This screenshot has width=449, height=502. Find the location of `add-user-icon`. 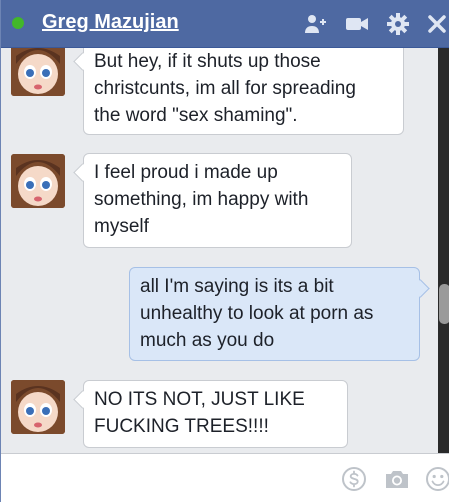

add-user-icon is located at coordinates (315, 24).